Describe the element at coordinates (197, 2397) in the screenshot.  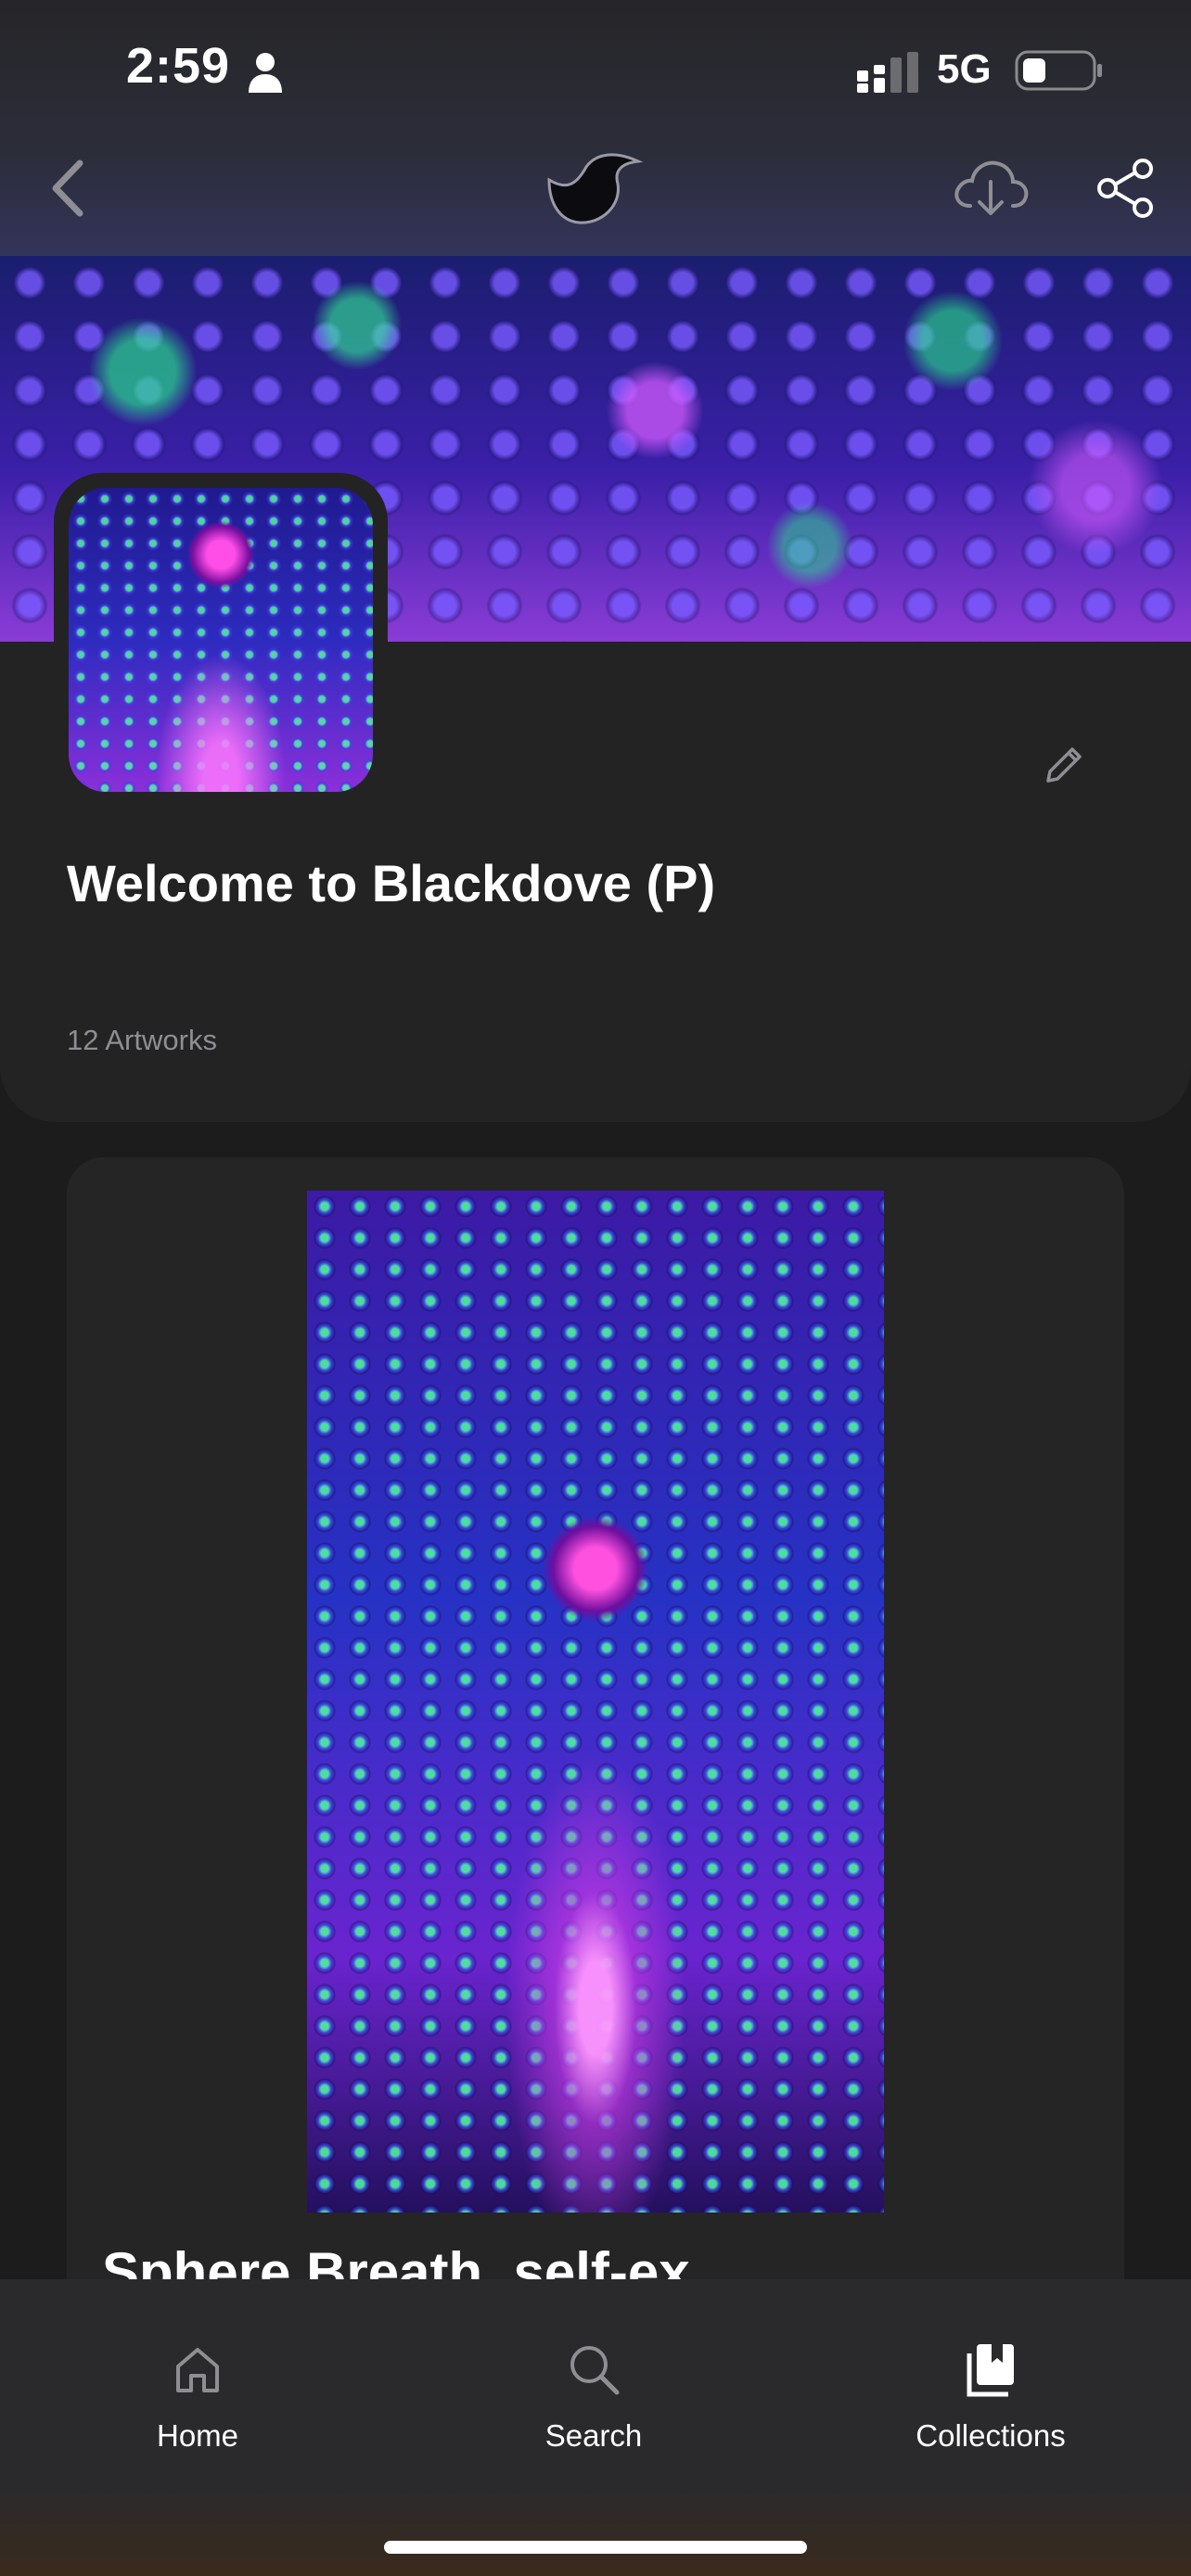
I see `tab-home: Home` at that location.